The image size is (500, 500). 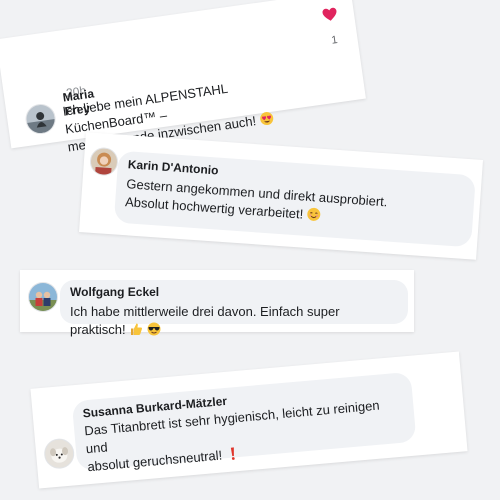 I want to click on sunglasses-emoji, so click(x=154, y=329).